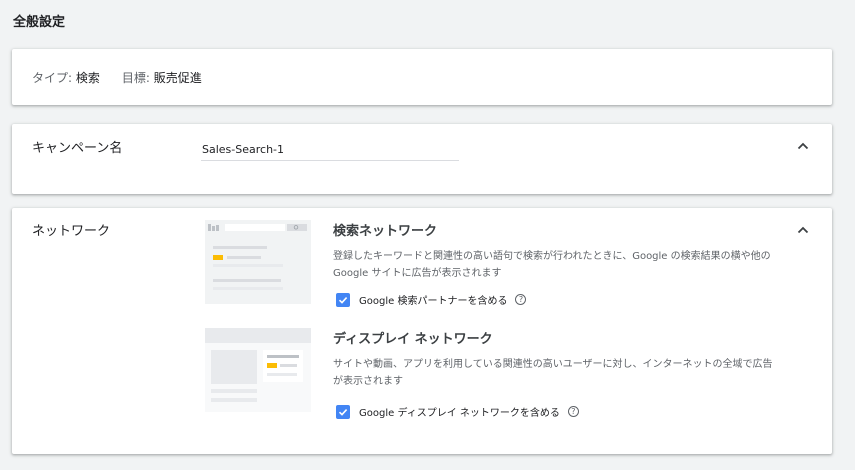 The image size is (855, 470). Describe the element at coordinates (258, 262) in the screenshot. I see `search-network-illustration` at that location.